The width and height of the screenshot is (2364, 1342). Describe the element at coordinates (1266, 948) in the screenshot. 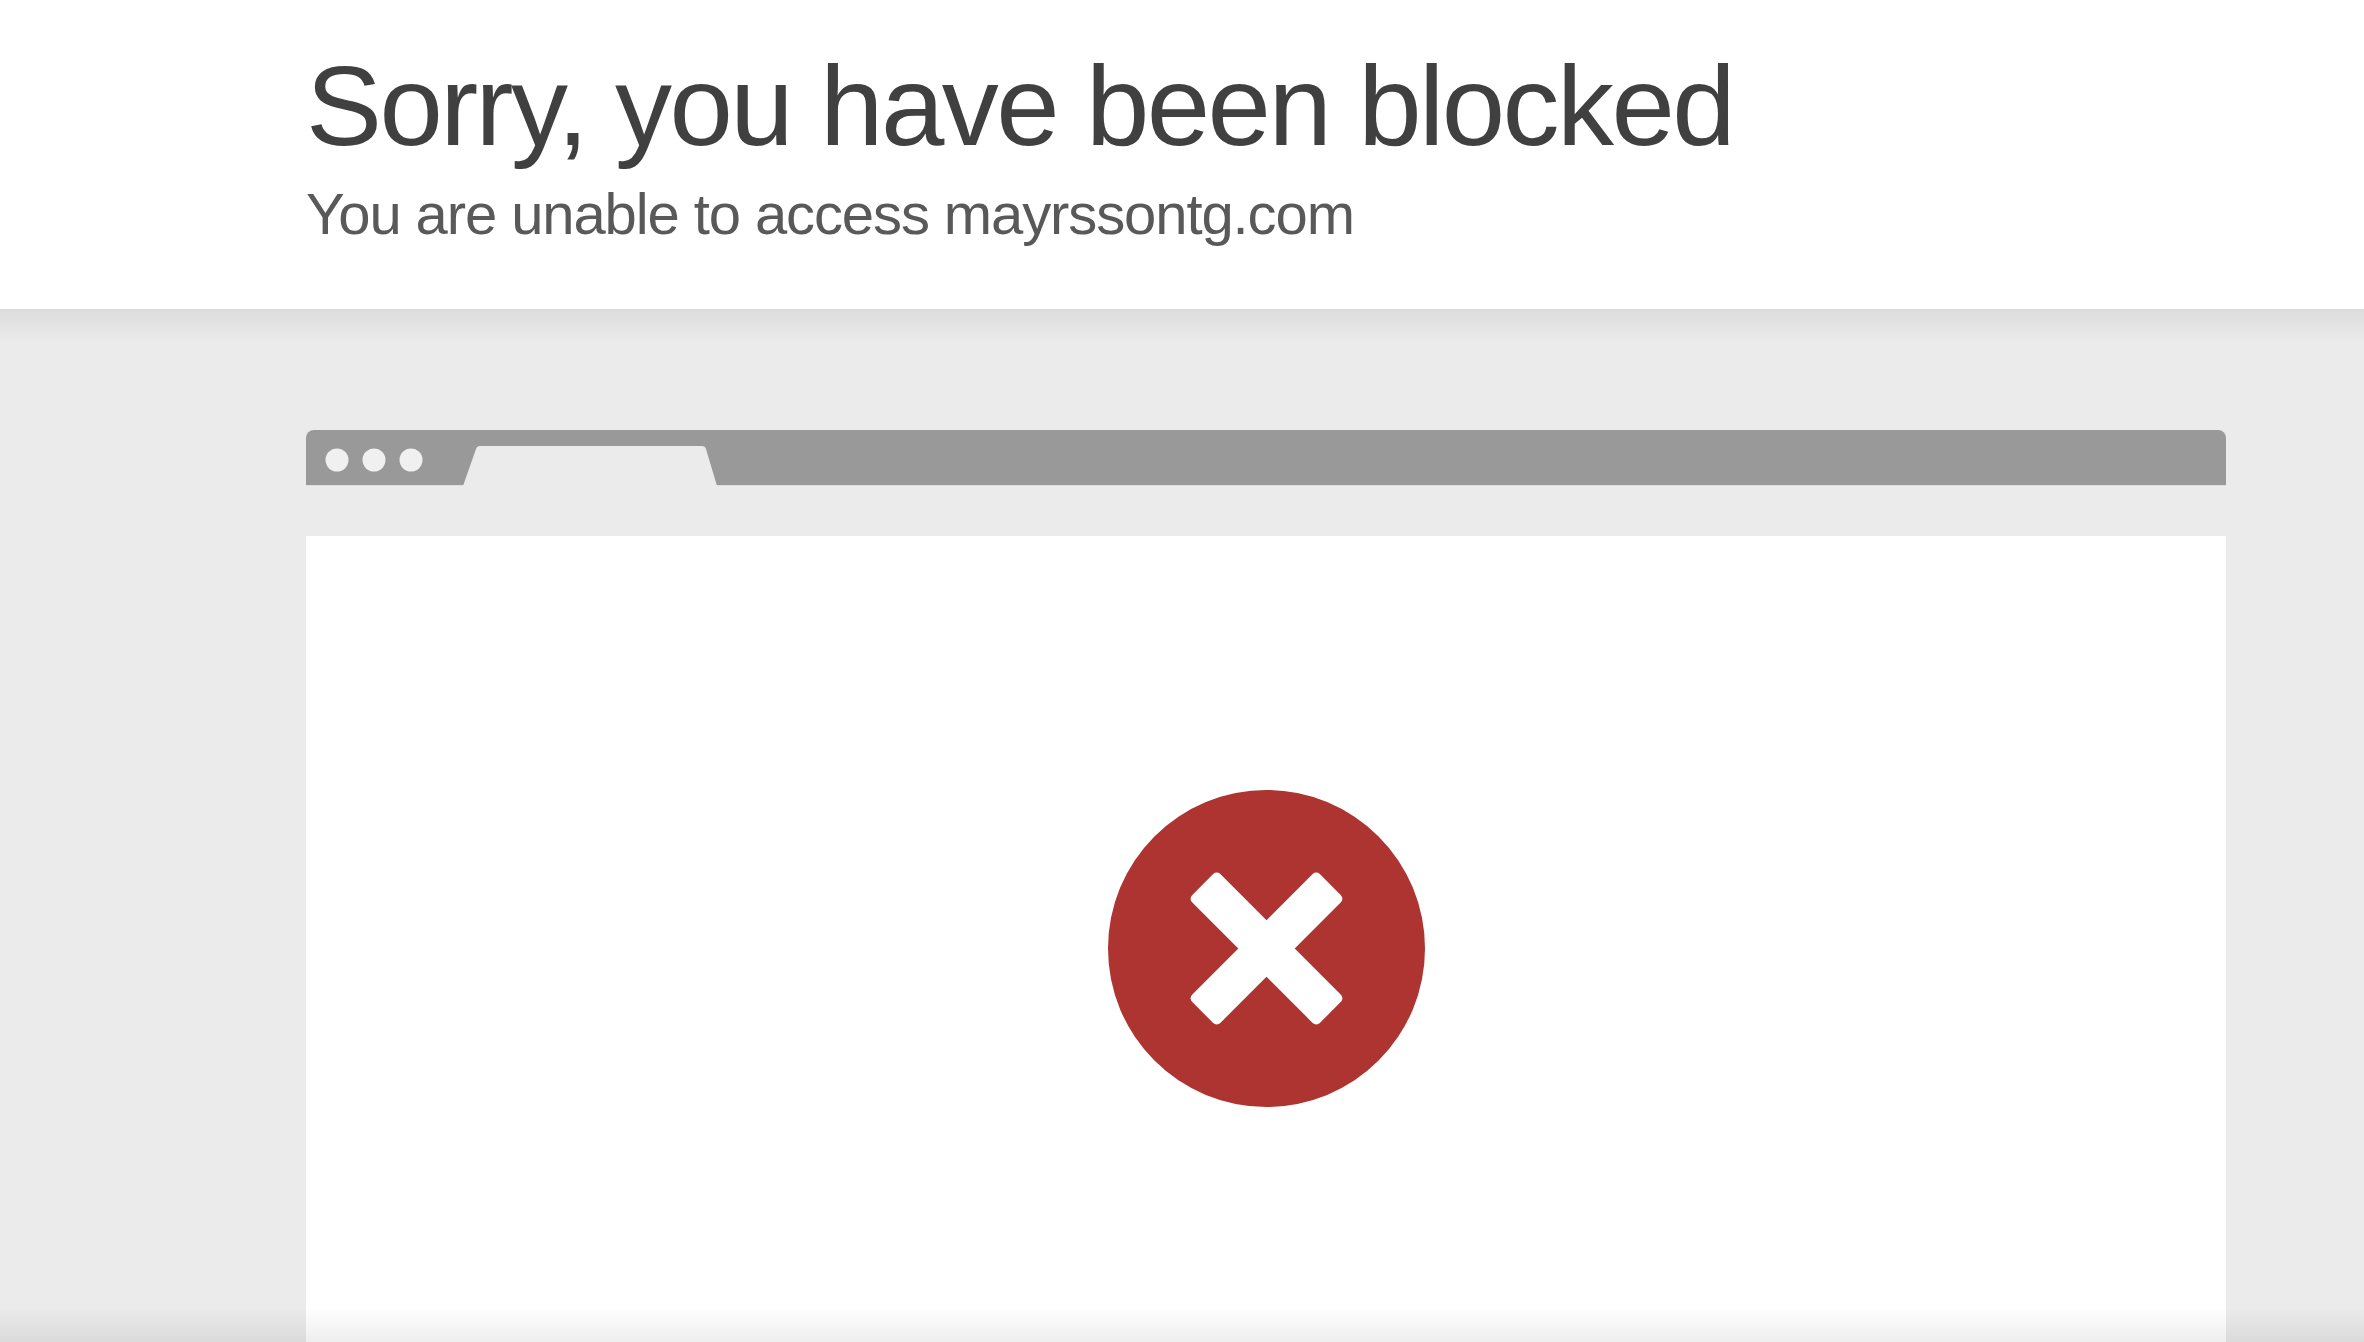

I see `x-circle-icon` at that location.